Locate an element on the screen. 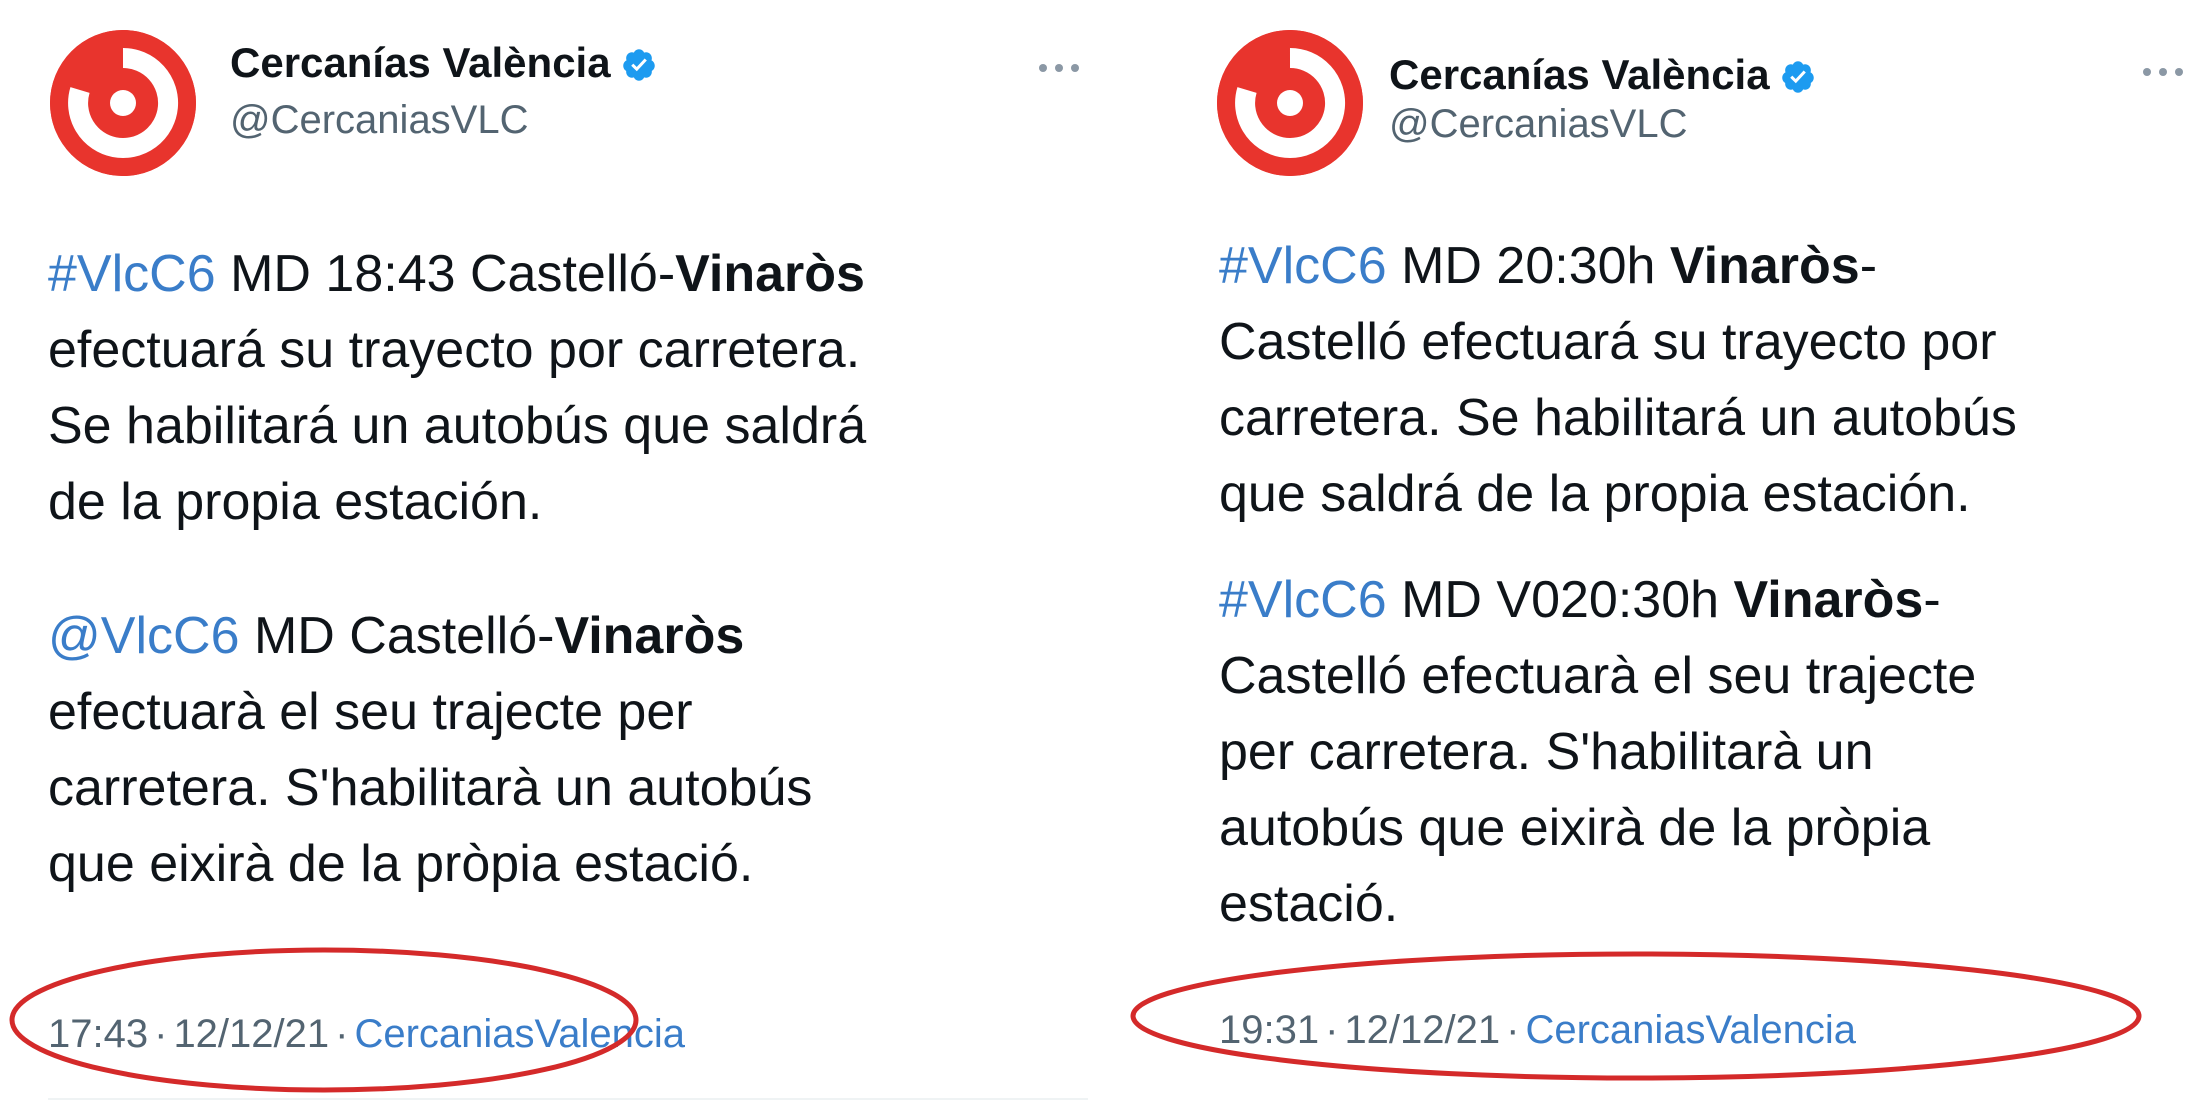 The height and width of the screenshot is (1108, 2212). tweet-text: MD 20:30h is located at coordinates (1528, 266).